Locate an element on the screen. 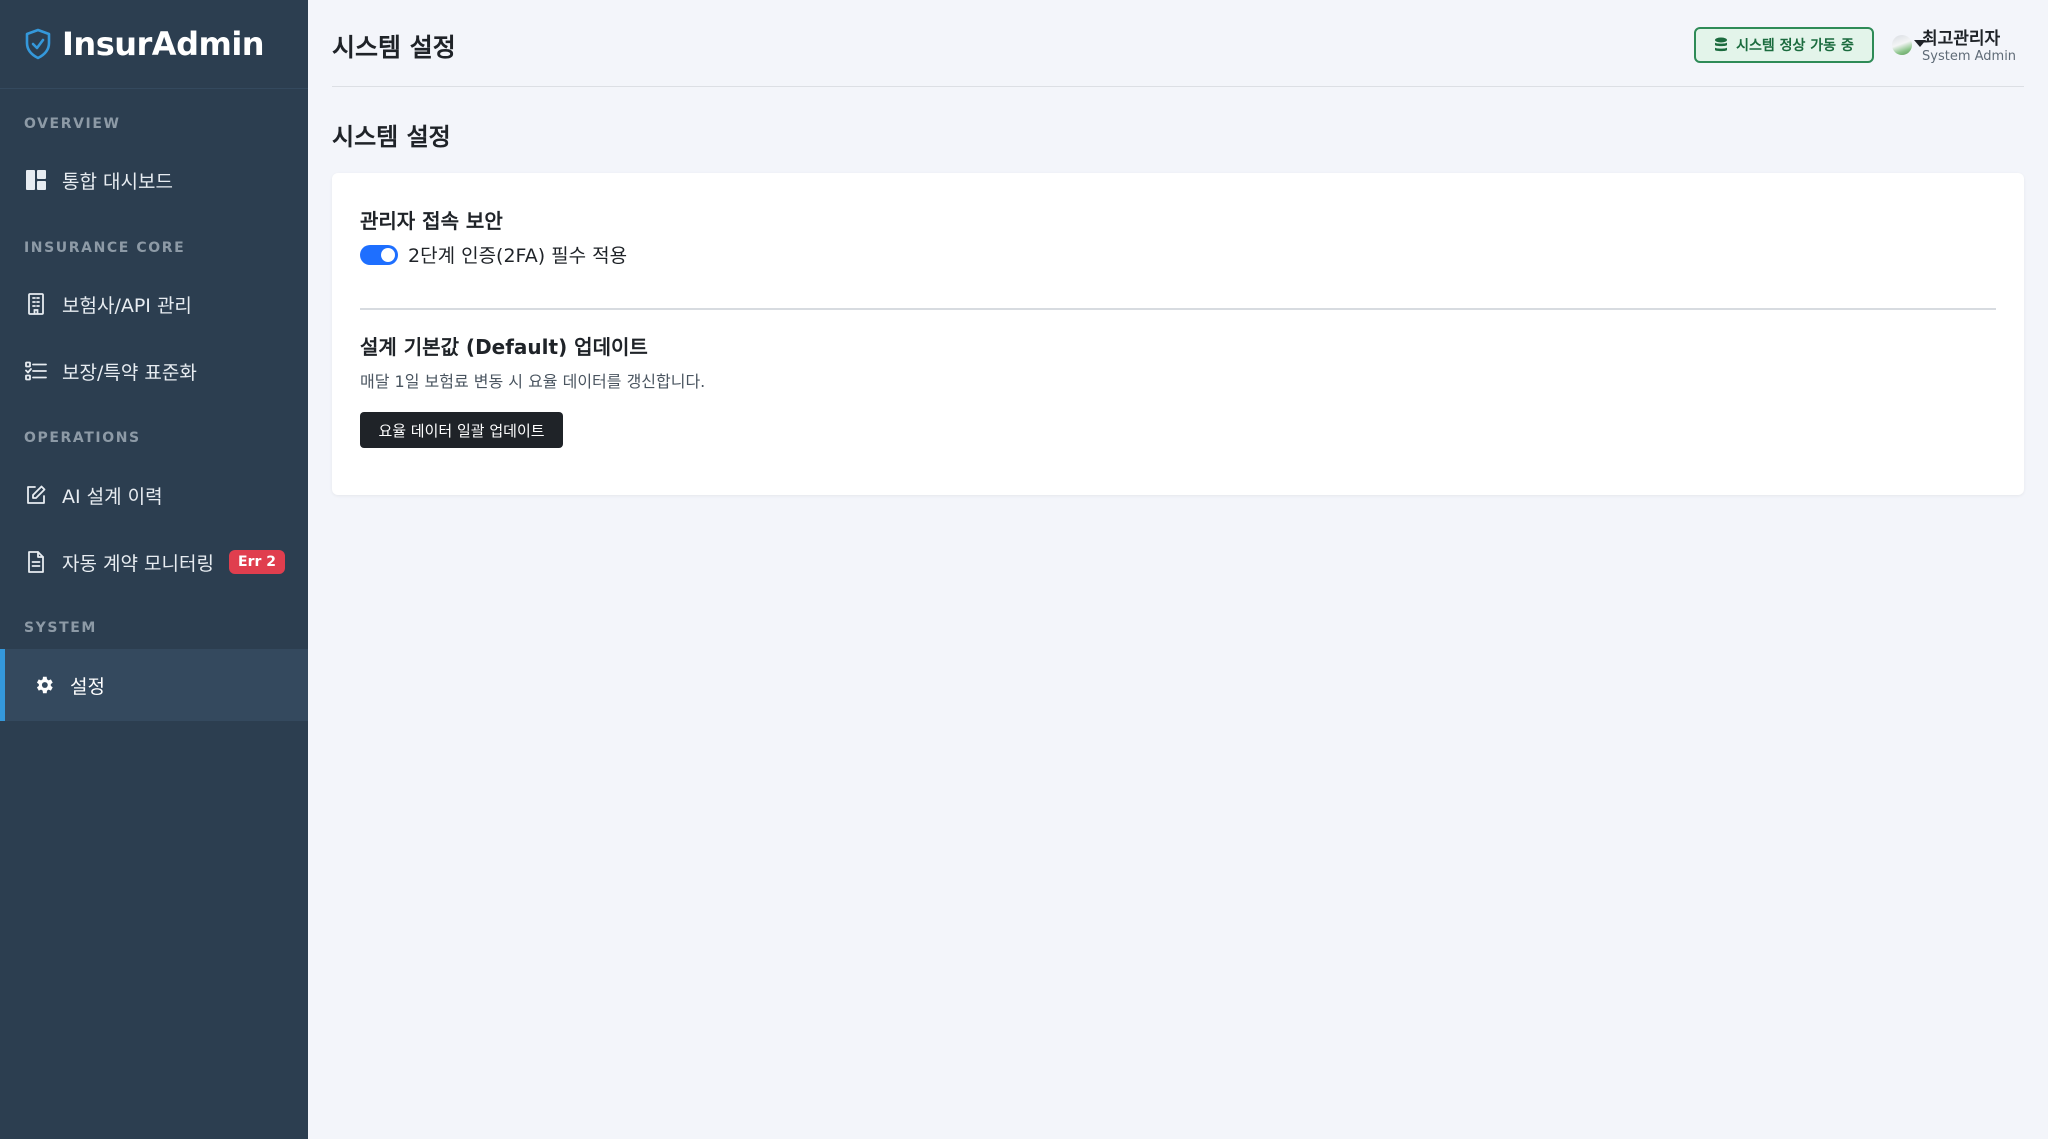 Image resolution: width=2048 pixels, height=1139 pixels. error-count-badge: Err 2 is located at coordinates (257, 562).